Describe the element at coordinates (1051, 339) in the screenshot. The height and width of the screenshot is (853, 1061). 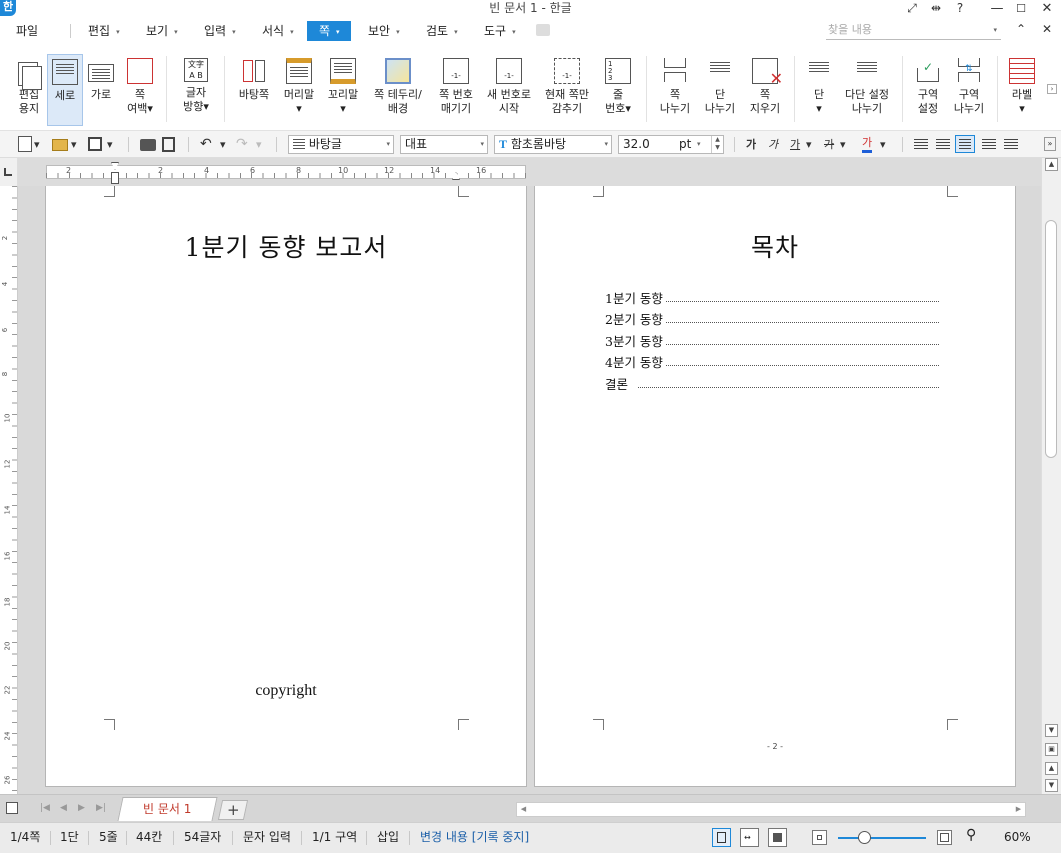
I see `scrollbar-thumb` at that location.